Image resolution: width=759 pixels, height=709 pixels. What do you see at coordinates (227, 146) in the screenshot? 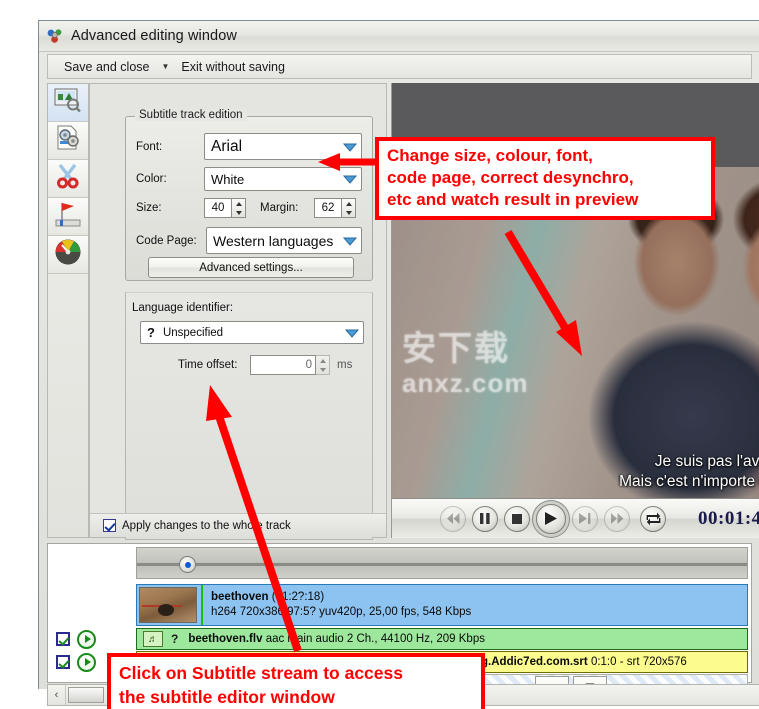
I see `font-value: Arial` at bounding box center [227, 146].